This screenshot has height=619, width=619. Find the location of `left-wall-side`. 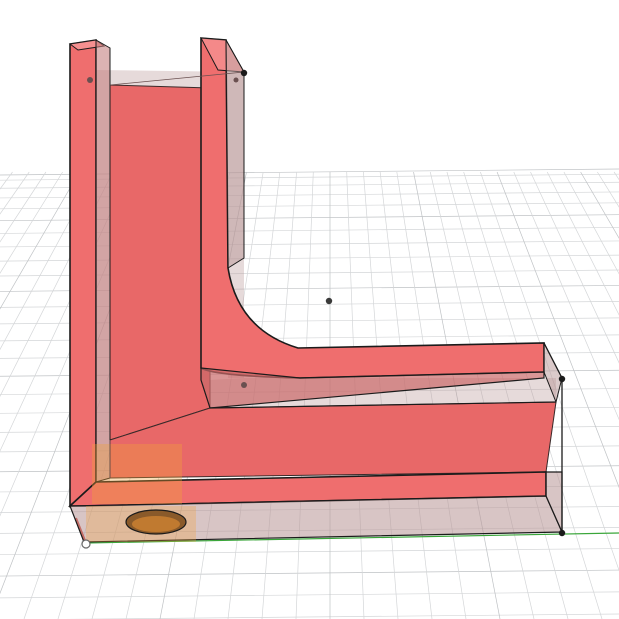

left-wall-side is located at coordinates (103, 261).